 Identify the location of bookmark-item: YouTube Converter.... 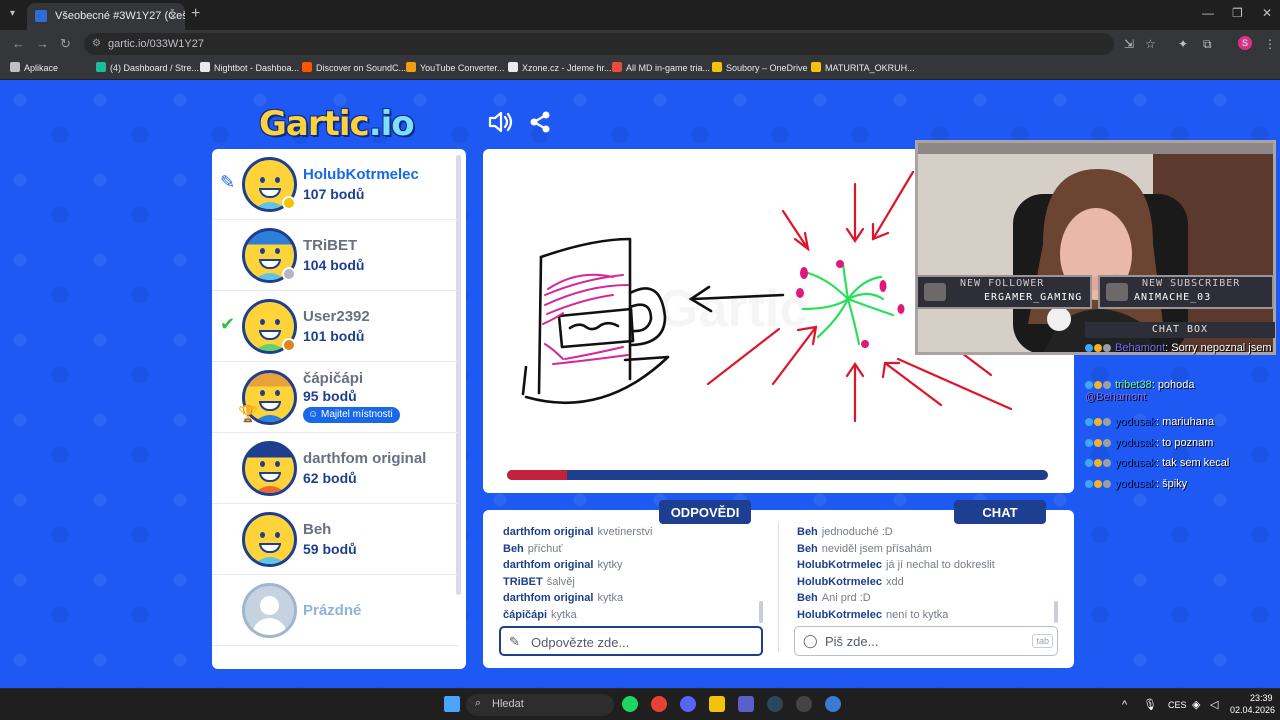
(455, 67).